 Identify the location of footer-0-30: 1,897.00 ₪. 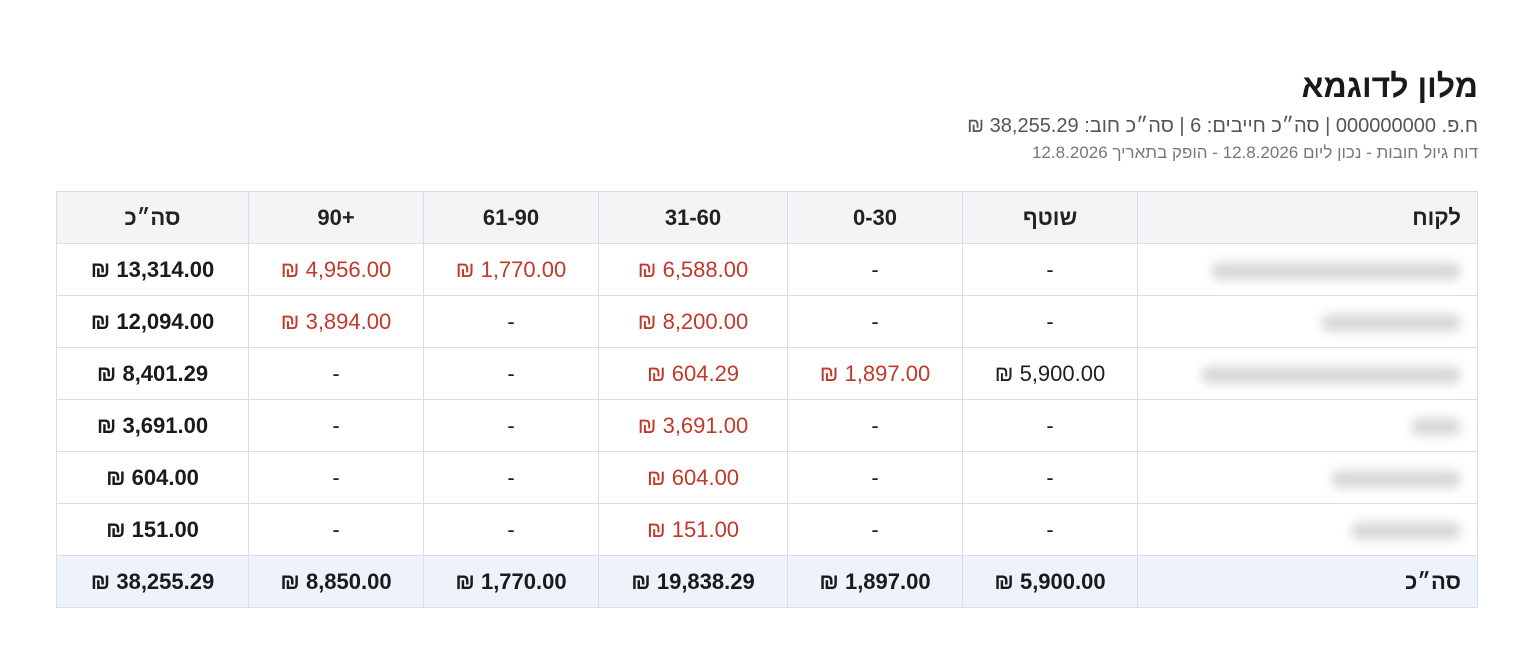
(875, 581).